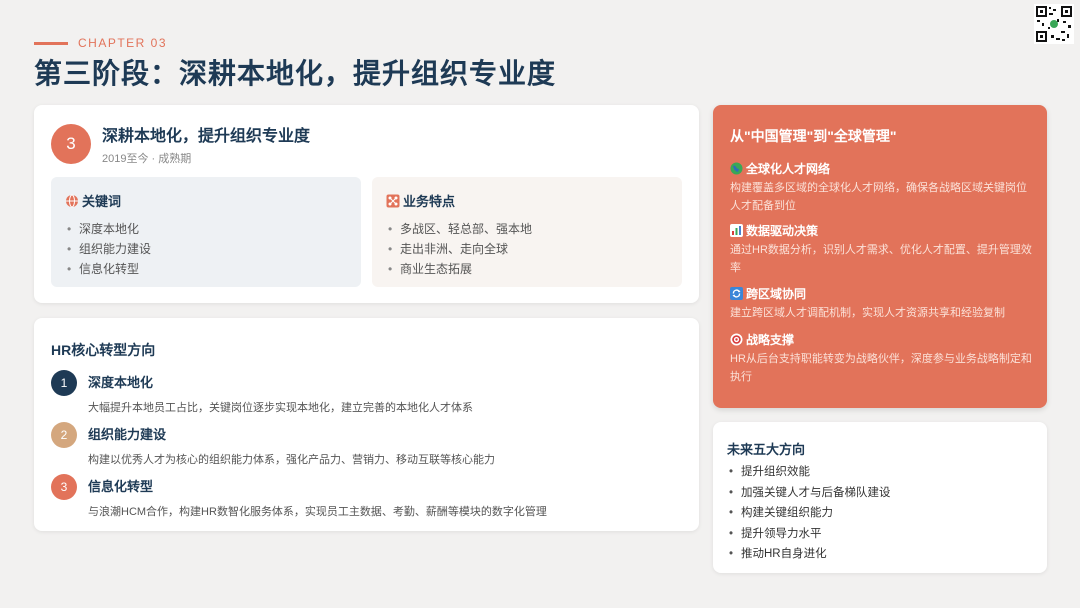 Image resolution: width=1080 pixels, height=608 pixels. What do you see at coordinates (280, 408) in the screenshot?
I see `hr-item-desc: 大幅提升本地员工占比，关键岗位逐步实现本地化，建立完善的本地化人才体系` at bounding box center [280, 408].